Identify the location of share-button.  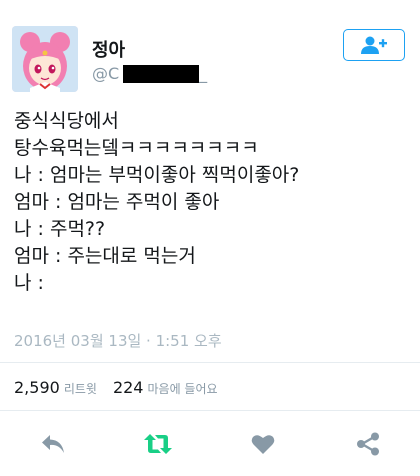
(368, 444).